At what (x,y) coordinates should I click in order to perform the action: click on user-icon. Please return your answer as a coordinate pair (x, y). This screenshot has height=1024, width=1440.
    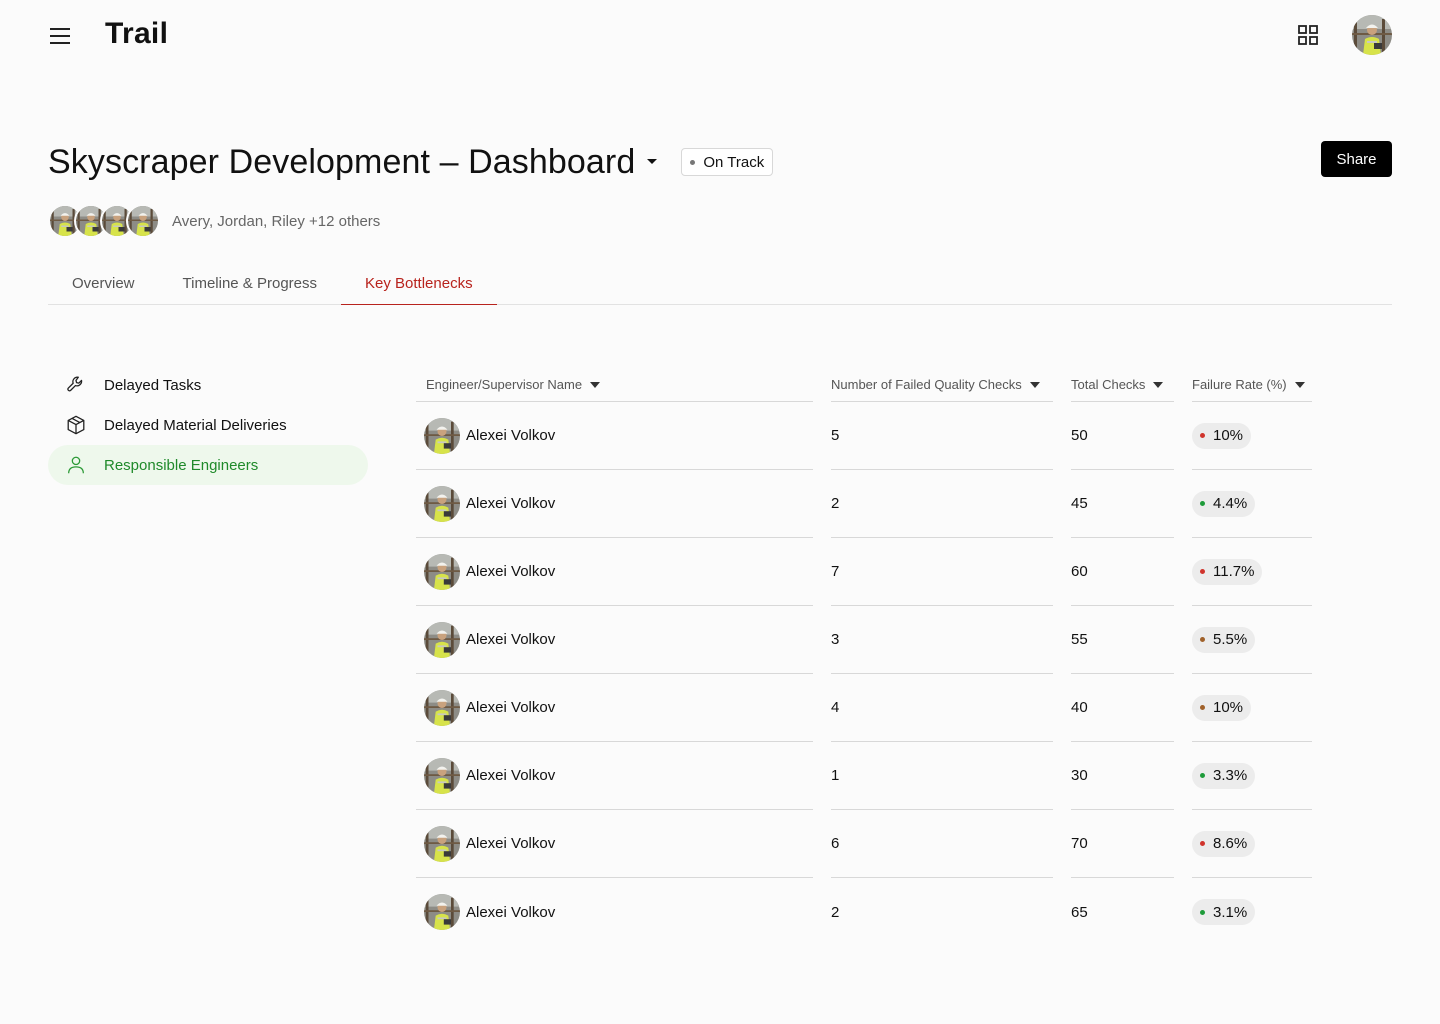
    Looking at the image, I should click on (76, 465).